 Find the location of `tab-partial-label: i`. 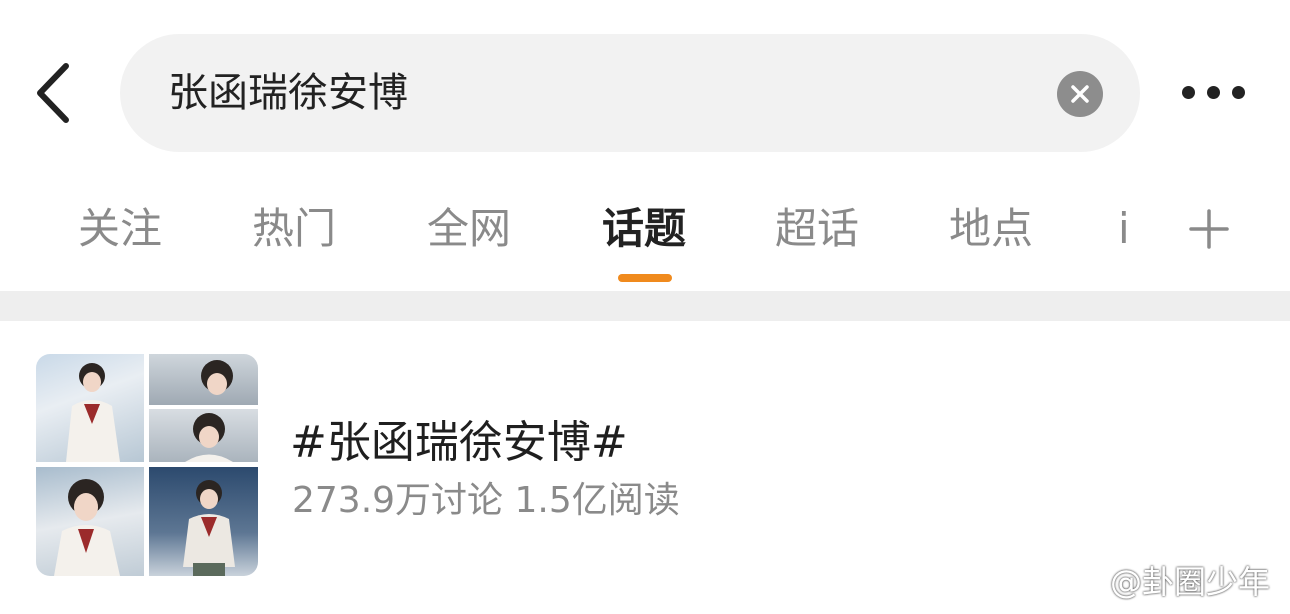

tab-partial-label: i is located at coordinates (1124, 228).